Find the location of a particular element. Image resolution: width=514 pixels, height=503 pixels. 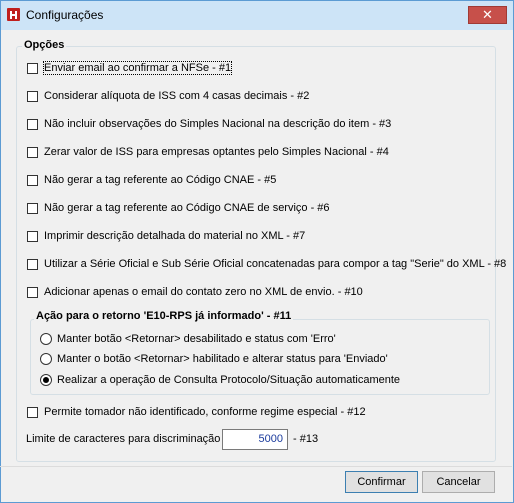

cancel-label: Cancelar is located at coordinates (458, 482).